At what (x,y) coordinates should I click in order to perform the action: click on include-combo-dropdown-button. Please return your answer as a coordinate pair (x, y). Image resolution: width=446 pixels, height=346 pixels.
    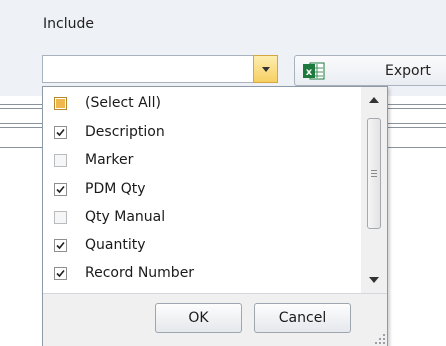
    Looking at the image, I should click on (265, 69).